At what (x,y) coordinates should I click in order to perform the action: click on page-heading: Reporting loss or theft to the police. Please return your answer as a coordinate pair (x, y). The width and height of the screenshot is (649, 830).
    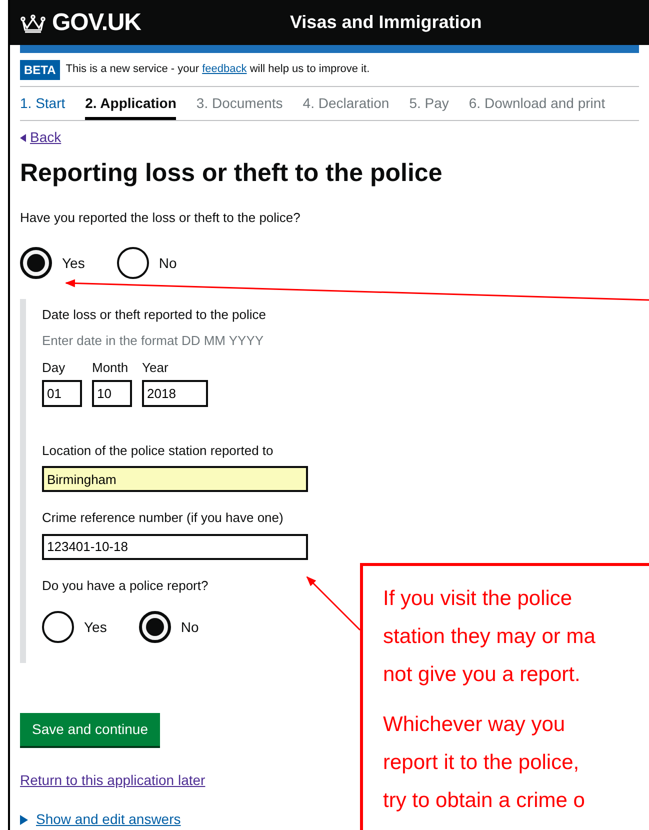
    Looking at the image, I should click on (231, 174).